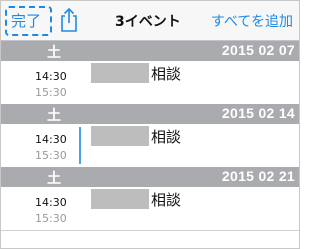 The height and width of the screenshot is (249, 320). I want to click on section-date: 2015 02 14, so click(258, 113).